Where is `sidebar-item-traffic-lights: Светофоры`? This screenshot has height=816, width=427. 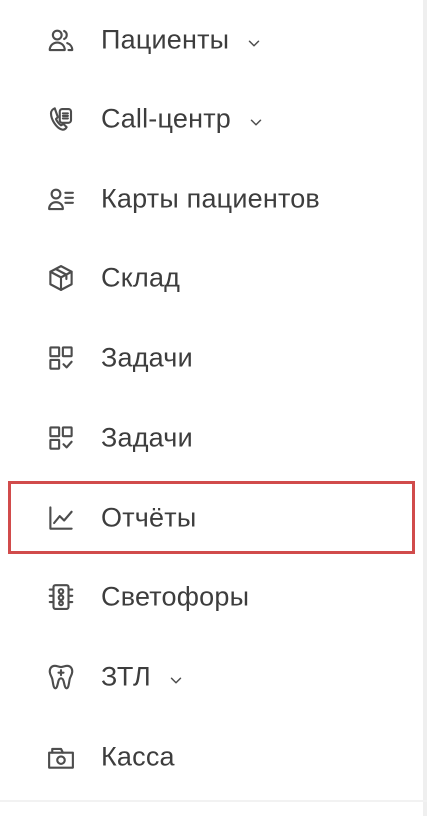 sidebar-item-traffic-lights: Светофоры is located at coordinates (209, 597).